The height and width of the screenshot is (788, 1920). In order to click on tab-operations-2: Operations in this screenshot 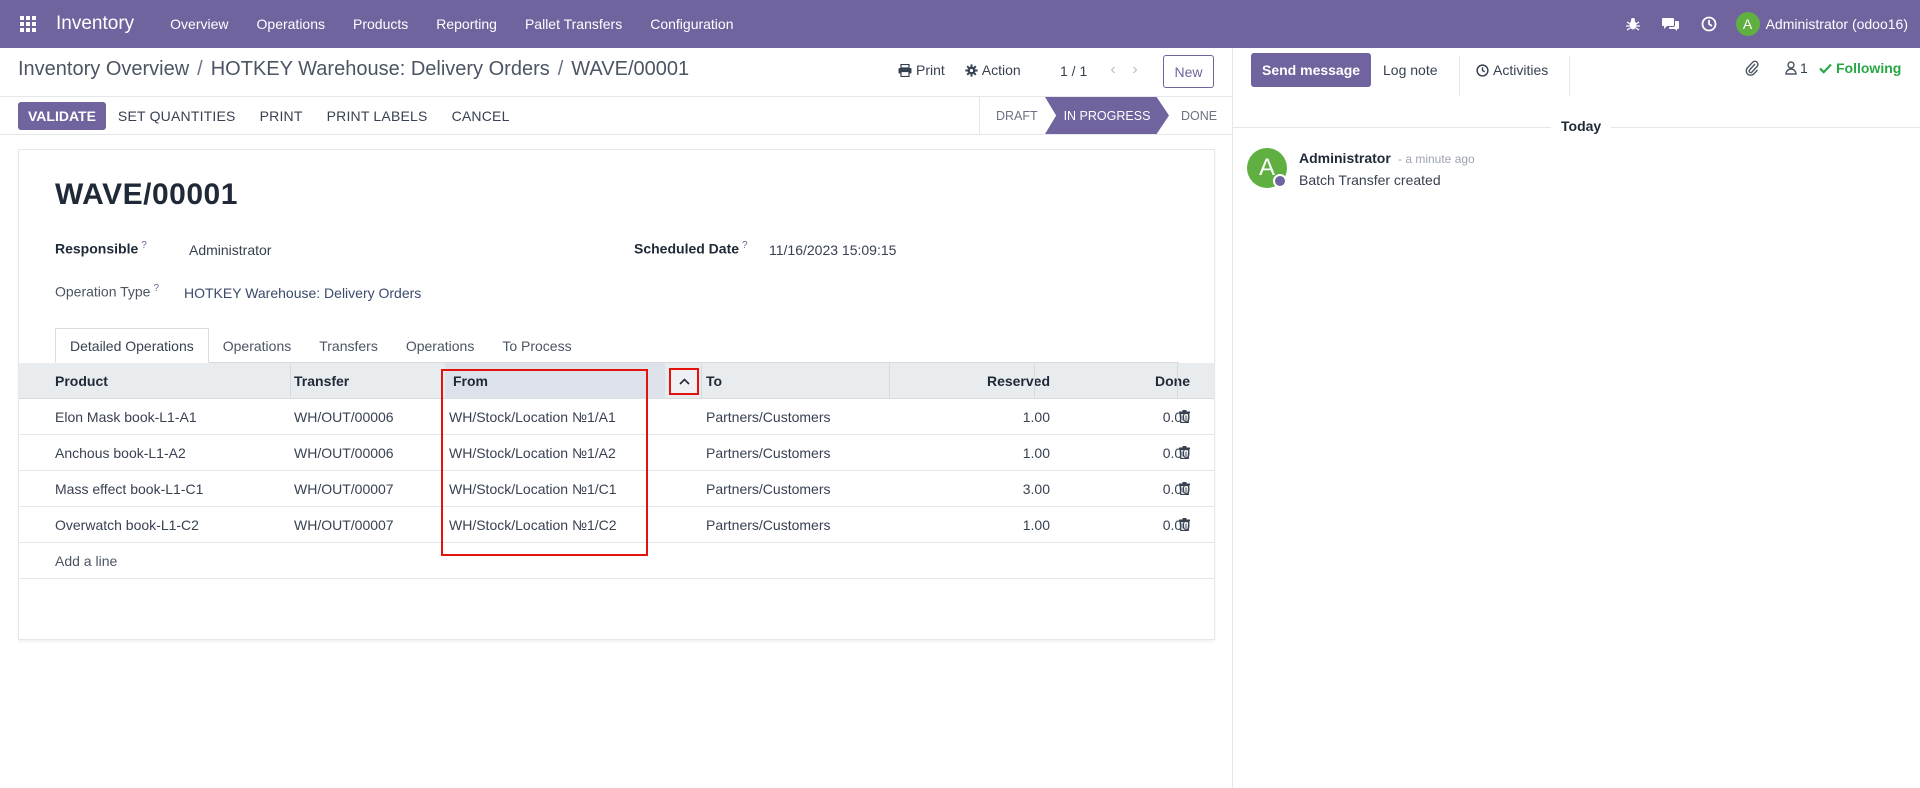, I will do `click(440, 345)`.